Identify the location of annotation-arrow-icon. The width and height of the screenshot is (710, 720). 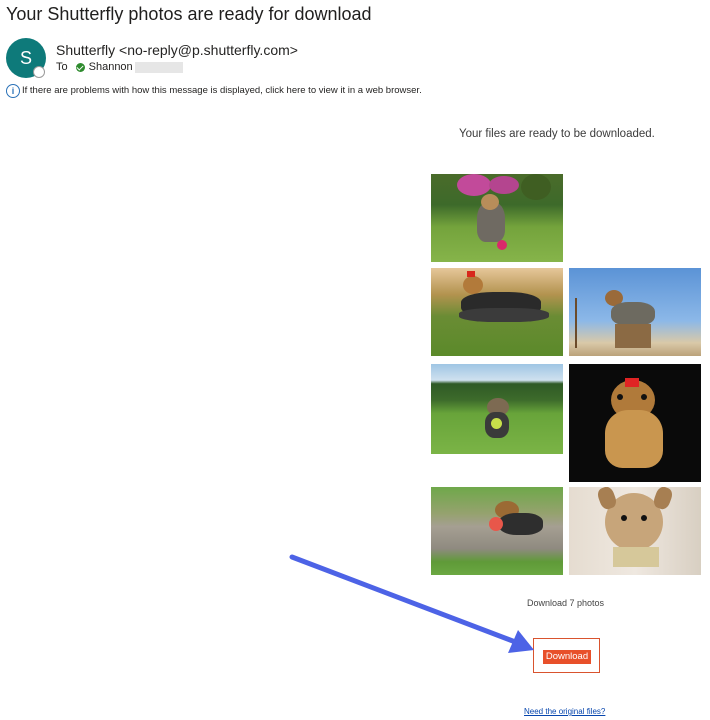
(411, 603).